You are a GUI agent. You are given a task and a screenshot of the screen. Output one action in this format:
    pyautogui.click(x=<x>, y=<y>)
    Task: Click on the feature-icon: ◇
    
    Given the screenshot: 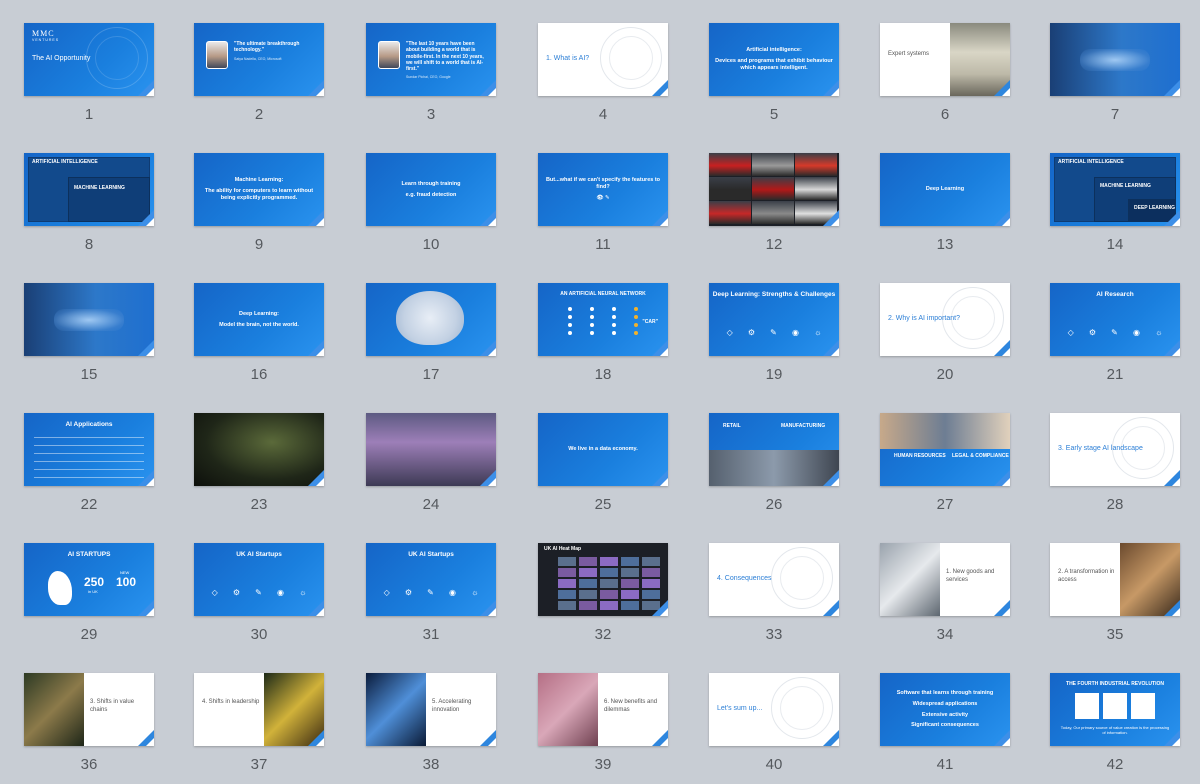 What is the action you would take?
    pyautogui.click(x=214, y=592)
    